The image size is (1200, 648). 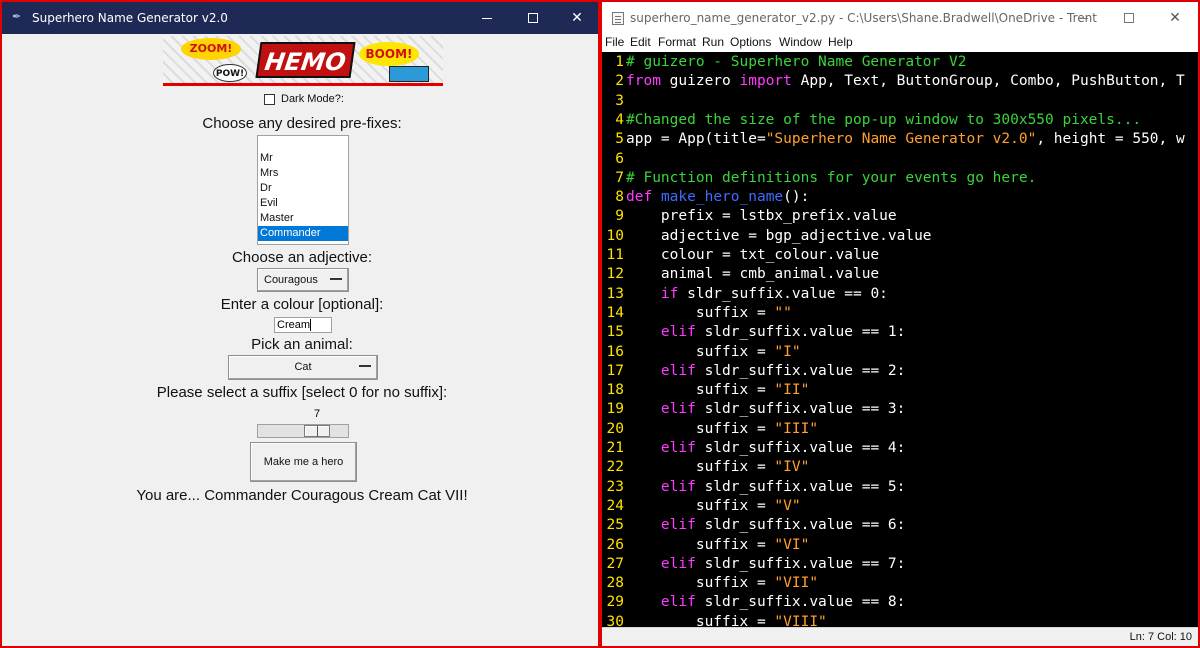 I want to click on colour-label: Enter a colour [optional]:, so click(x=302, y=304).